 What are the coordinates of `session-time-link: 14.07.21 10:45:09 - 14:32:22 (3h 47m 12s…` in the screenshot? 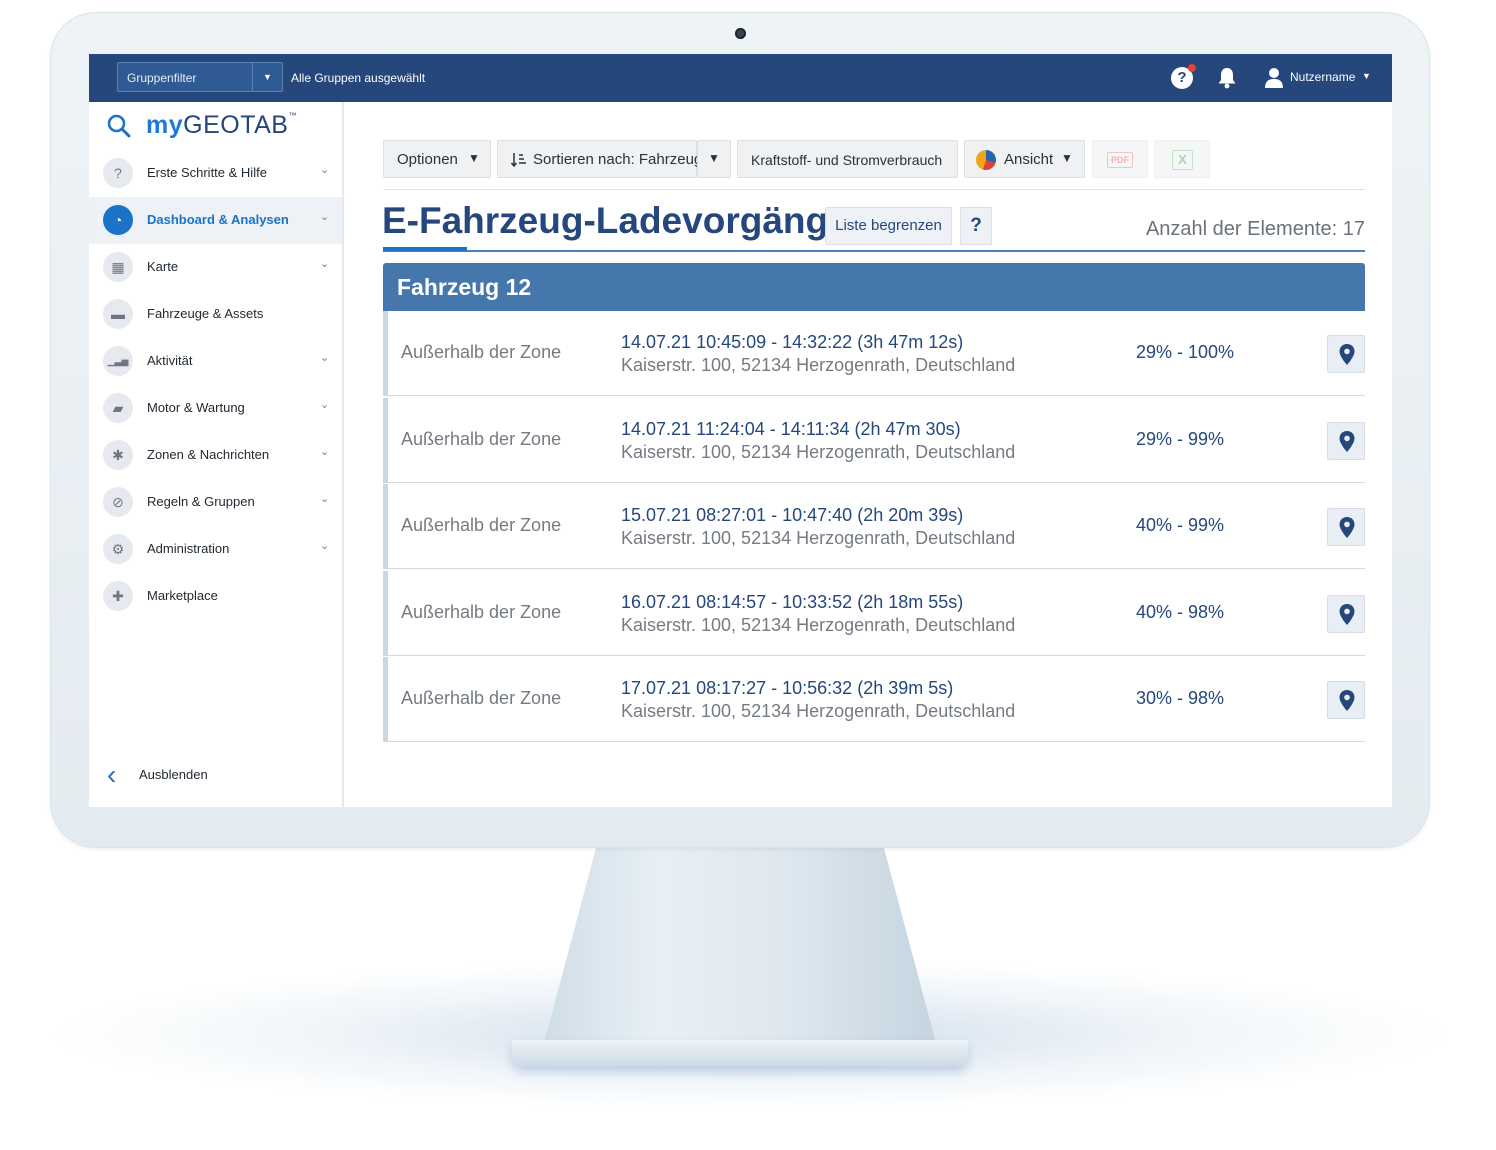 It's located at (792, 342).